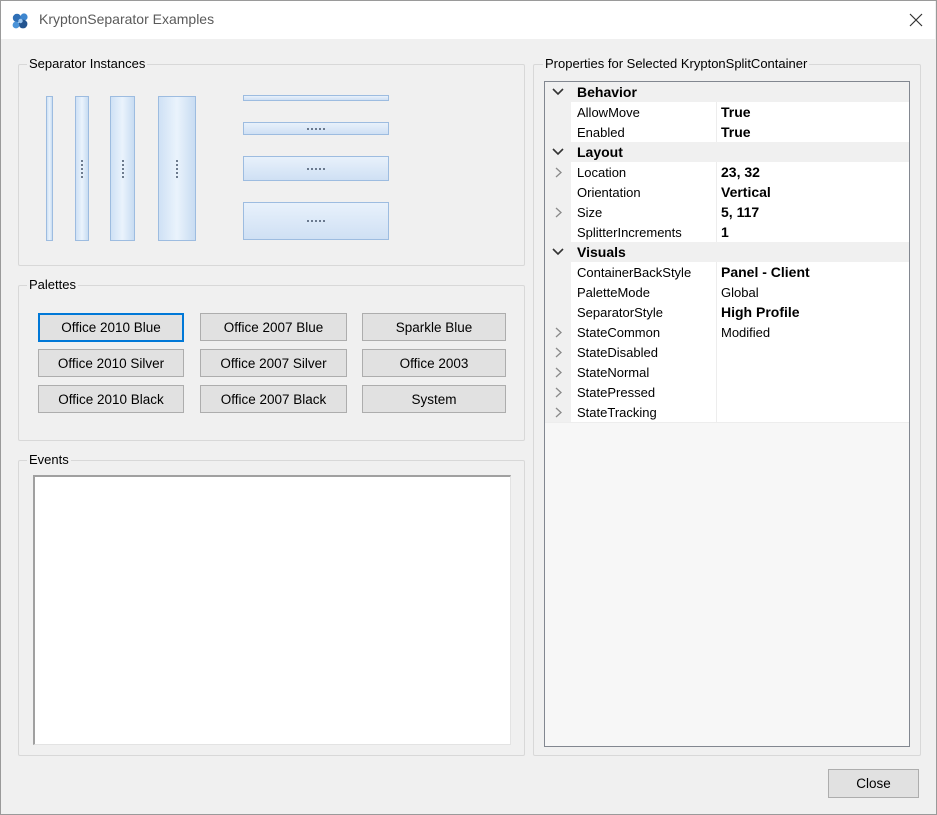 This screenshot has height=815, width=937. I want to click on property-value: Vertical, so click(746, 192).